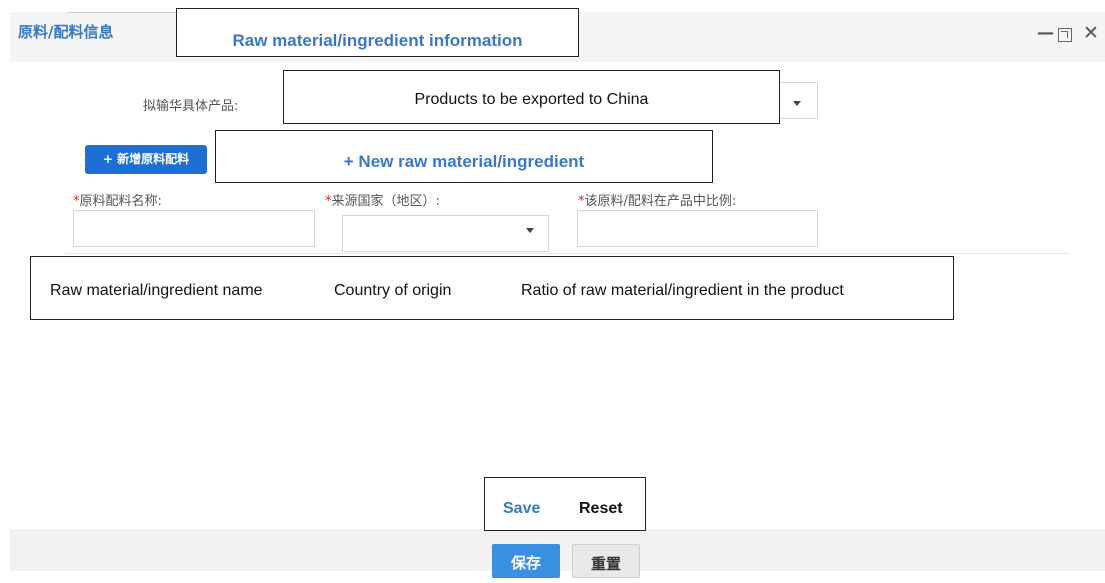  I want to click on ingredient-name-label: *原料配料名称:, so click(117, 199).